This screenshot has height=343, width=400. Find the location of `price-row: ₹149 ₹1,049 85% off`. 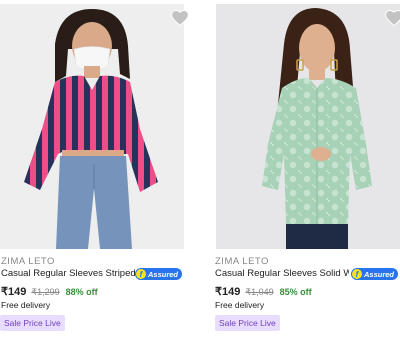

price-row: ₹149 ₹1,049 85% off is located at coordinates (263, 291).